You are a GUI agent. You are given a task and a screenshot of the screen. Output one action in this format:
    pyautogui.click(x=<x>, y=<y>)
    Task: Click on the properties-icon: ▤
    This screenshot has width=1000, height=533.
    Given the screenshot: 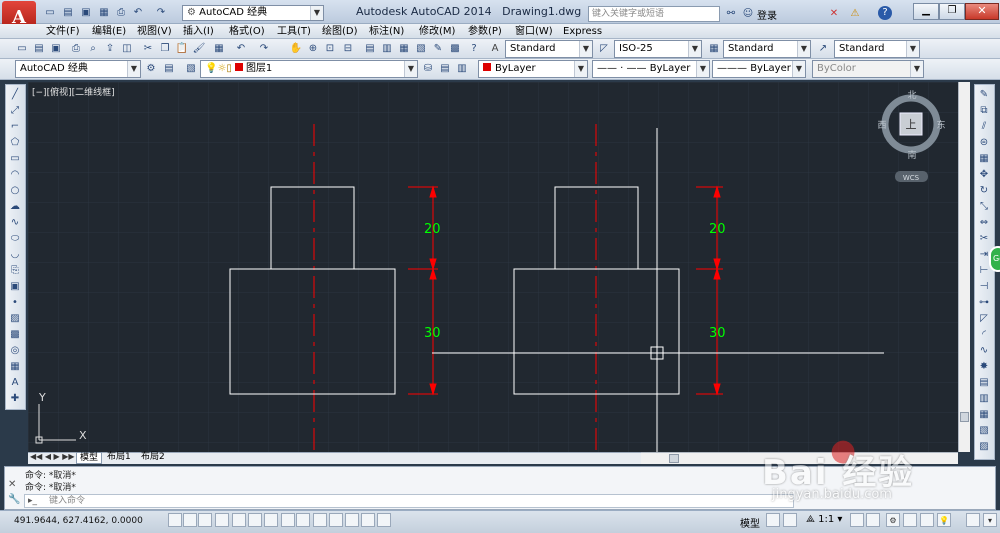 What is the action you would take?
    pyautogui.click(x=370, y=48)
    